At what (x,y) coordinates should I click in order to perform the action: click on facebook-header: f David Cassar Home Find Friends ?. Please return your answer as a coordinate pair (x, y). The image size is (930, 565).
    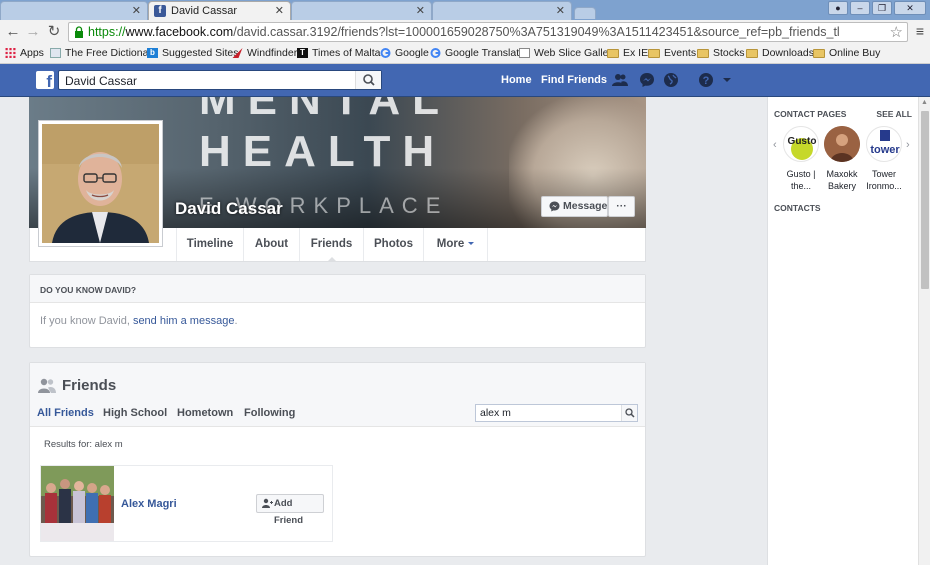
    Looking at the image, I should click on (465, 80).